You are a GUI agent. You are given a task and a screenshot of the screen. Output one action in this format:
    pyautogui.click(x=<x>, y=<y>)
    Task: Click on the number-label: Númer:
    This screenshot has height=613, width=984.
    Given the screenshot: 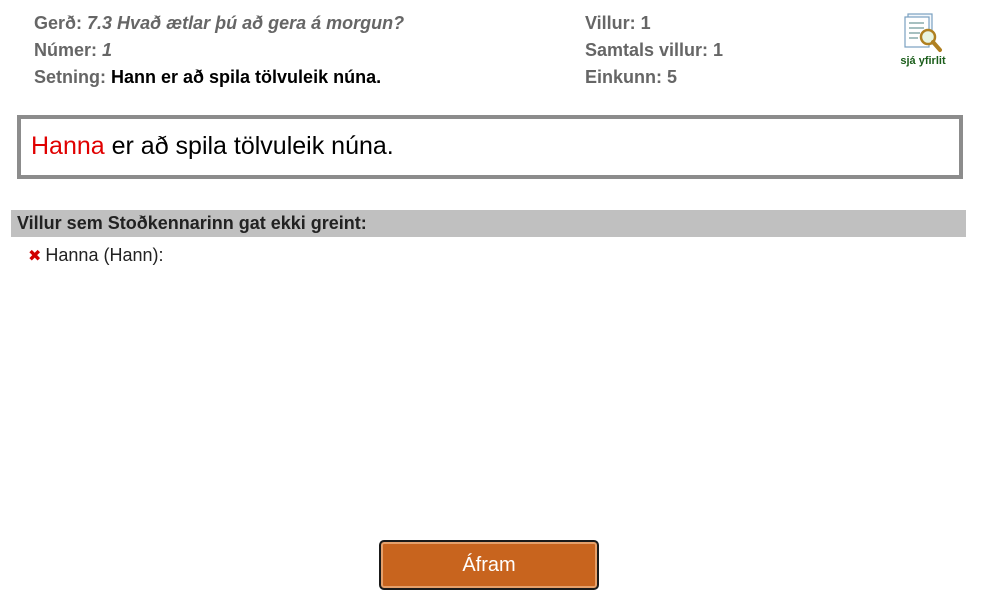 What is the action you would take?
    pyautogui.click(x=66, y=50)
    